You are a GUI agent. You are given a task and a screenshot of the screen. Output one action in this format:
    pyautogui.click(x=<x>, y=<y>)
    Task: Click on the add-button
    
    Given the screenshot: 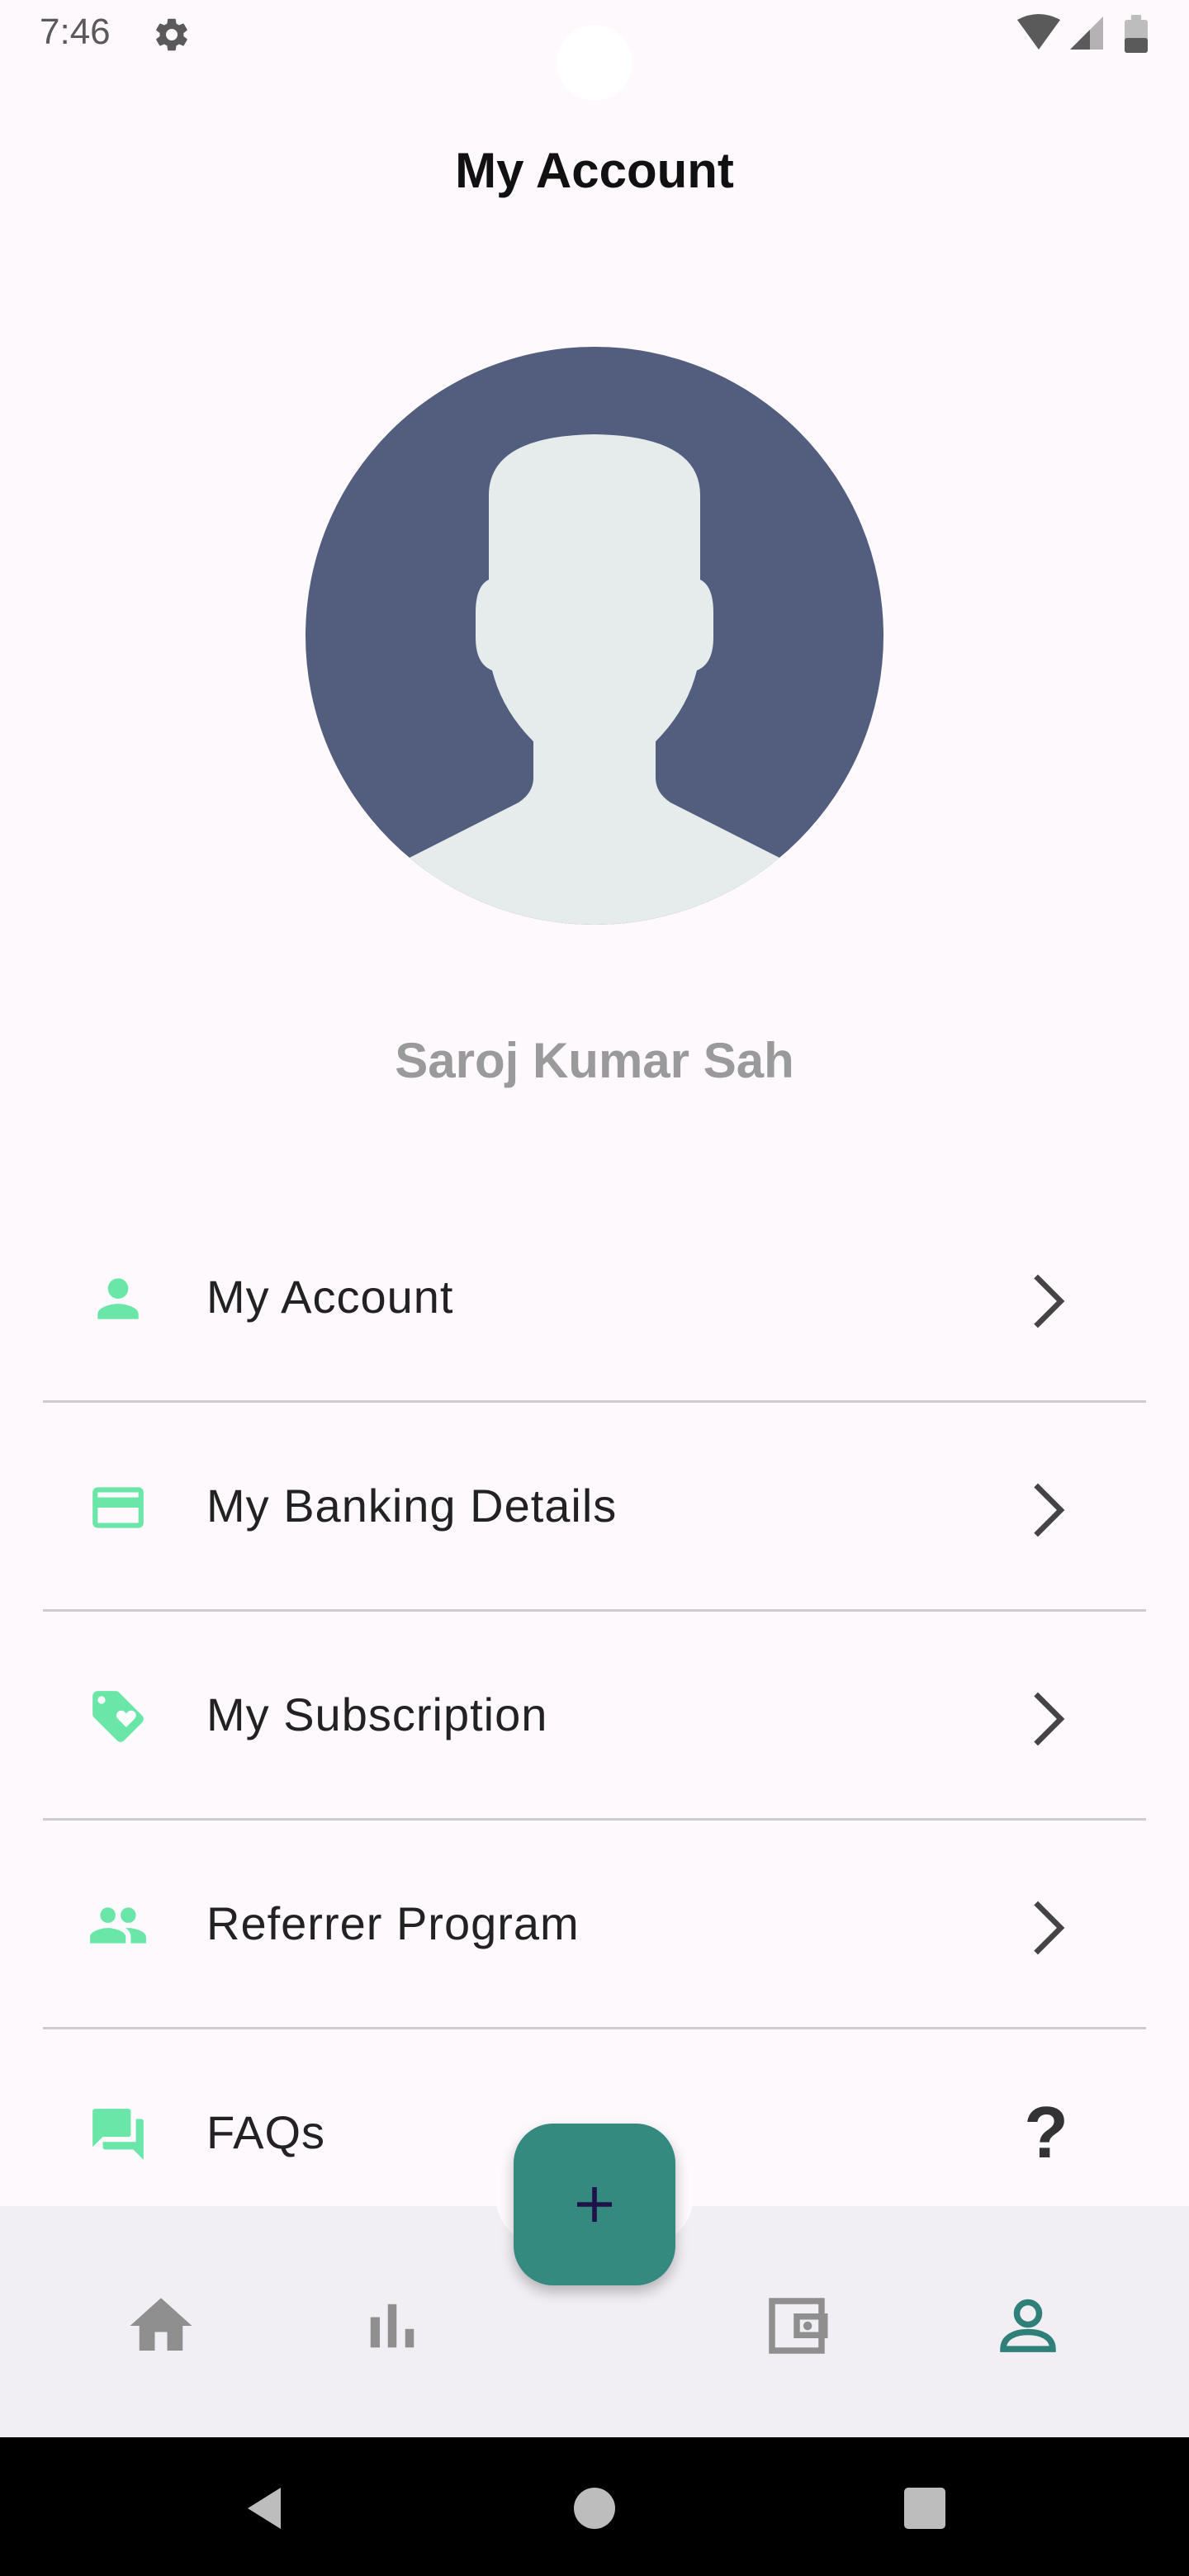 What is the action you would take?
    pyautogui.click(x=594, y=2204)
    